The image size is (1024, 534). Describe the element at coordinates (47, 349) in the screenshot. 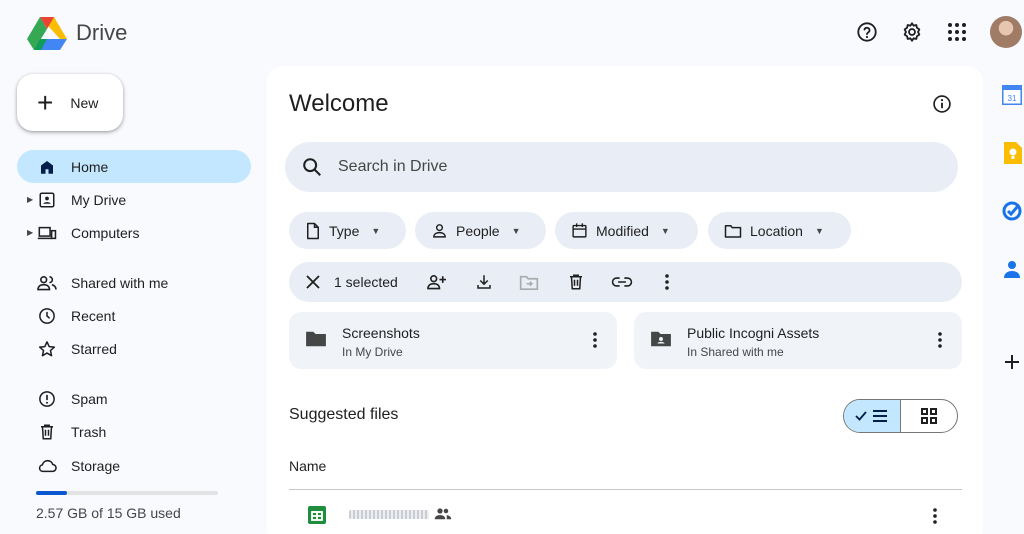

I see `star-icon` at that location.